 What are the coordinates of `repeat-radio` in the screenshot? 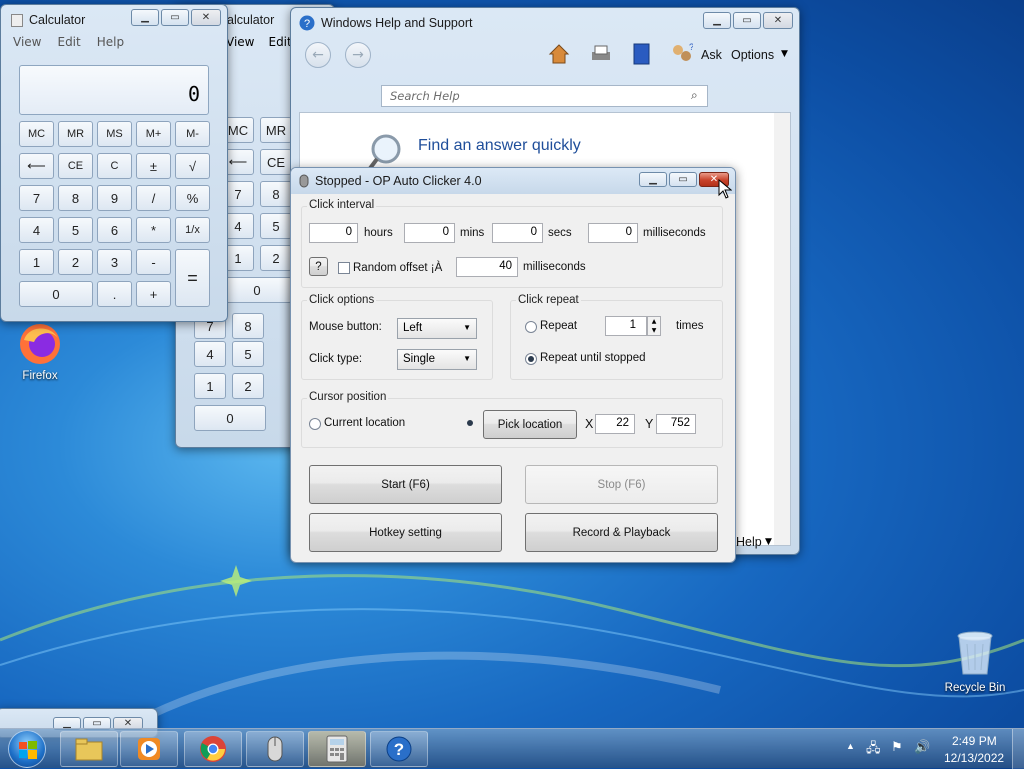 It's located at (531, 327).